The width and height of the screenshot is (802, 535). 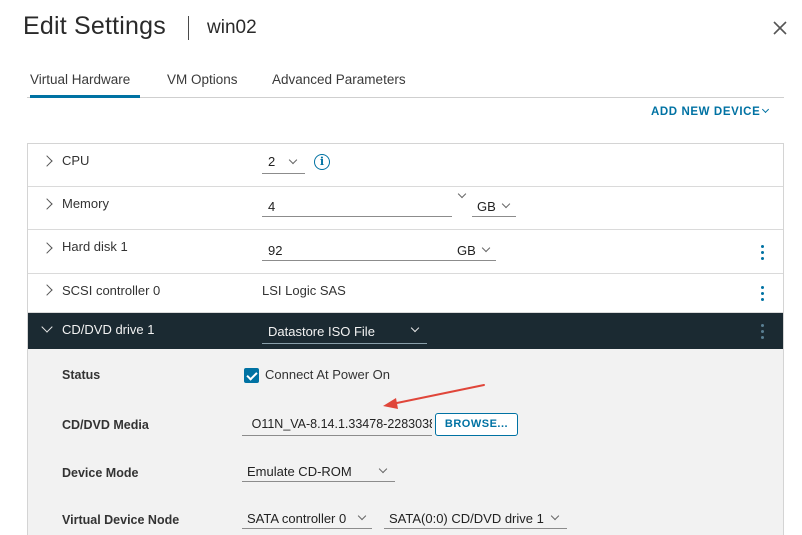 I want to click on row-memory: Memory 4 GB, so click(x=405, y=208).